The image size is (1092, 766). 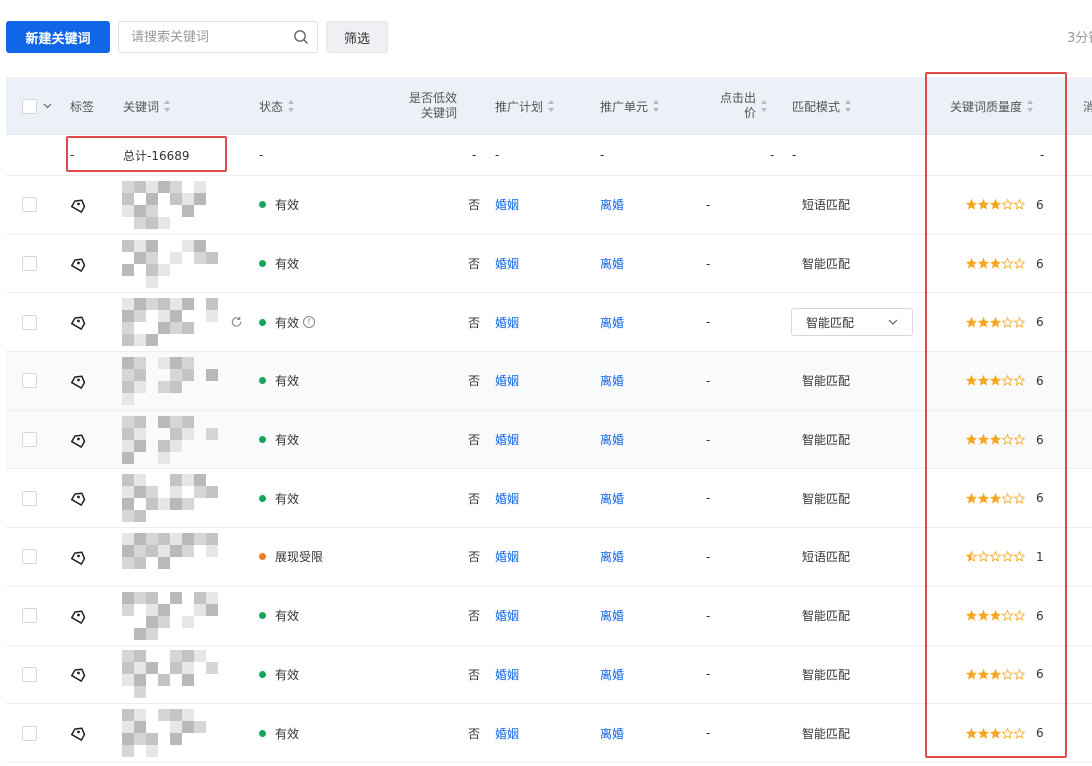 I want to click on match-mode-dropdown: 智能匹配, so click(x=852, y=322).